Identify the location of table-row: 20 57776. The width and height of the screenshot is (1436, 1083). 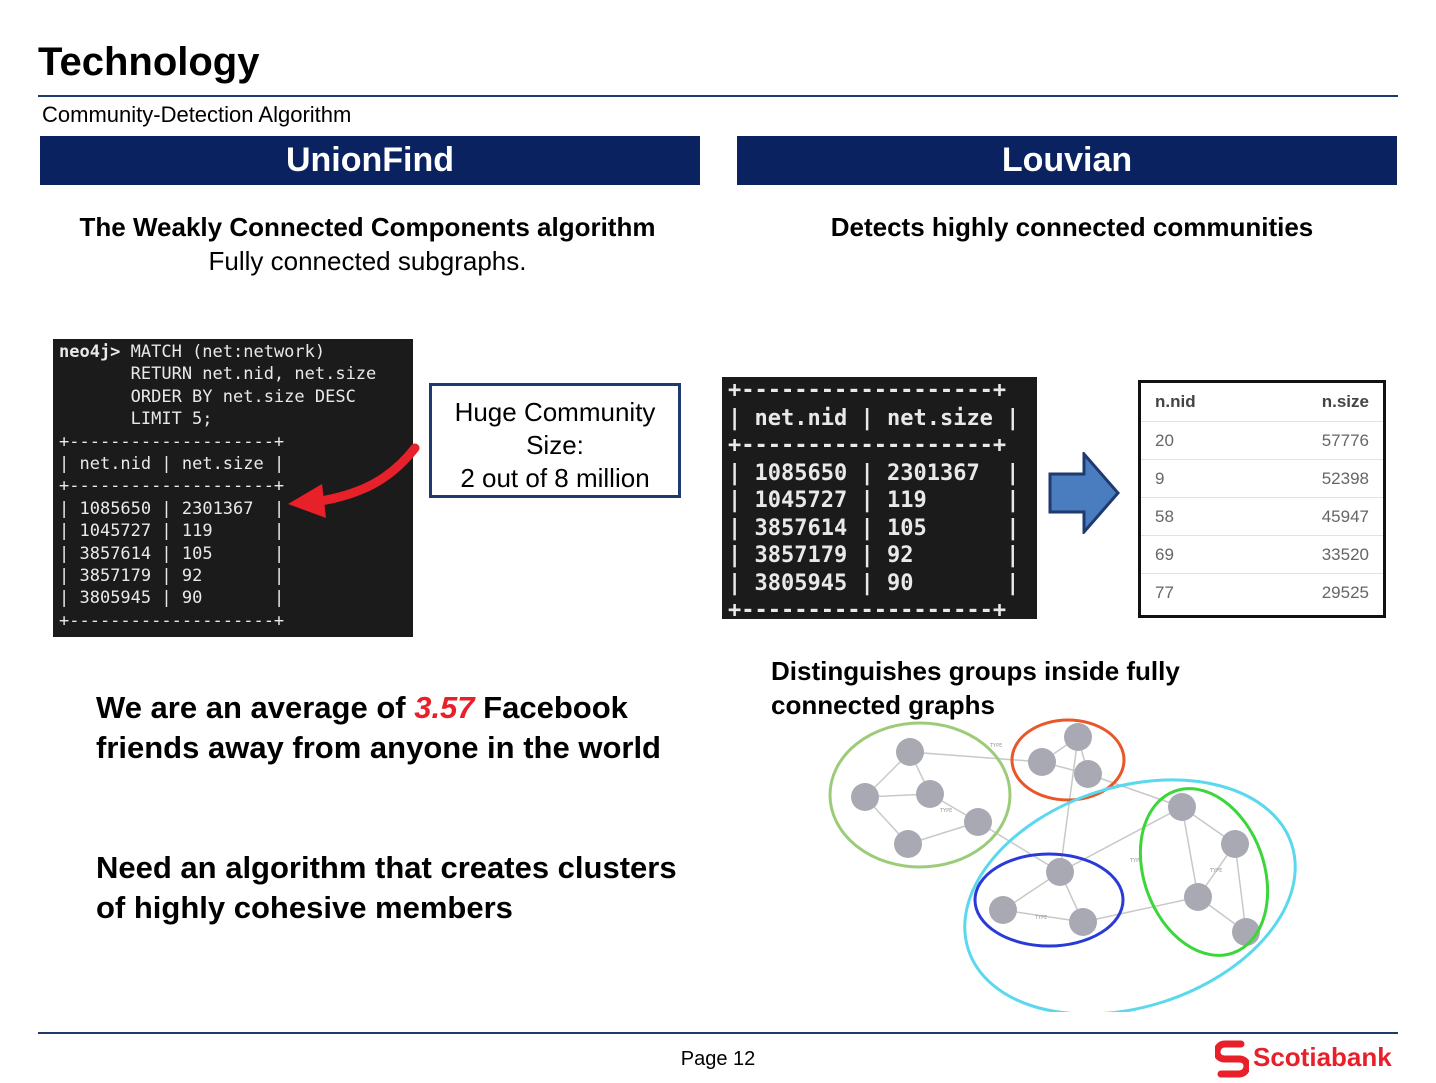
(1262, 440).